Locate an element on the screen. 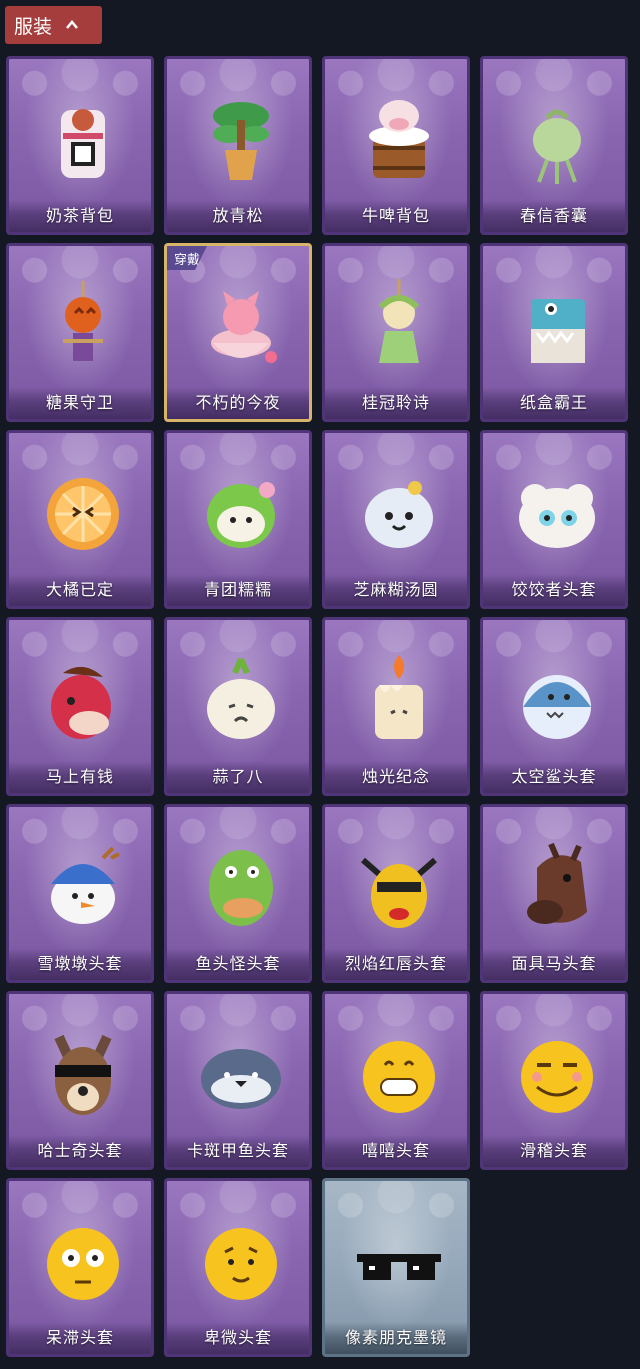  outfit-card: 纸盒霸王 is located at coordinates (554, 332).